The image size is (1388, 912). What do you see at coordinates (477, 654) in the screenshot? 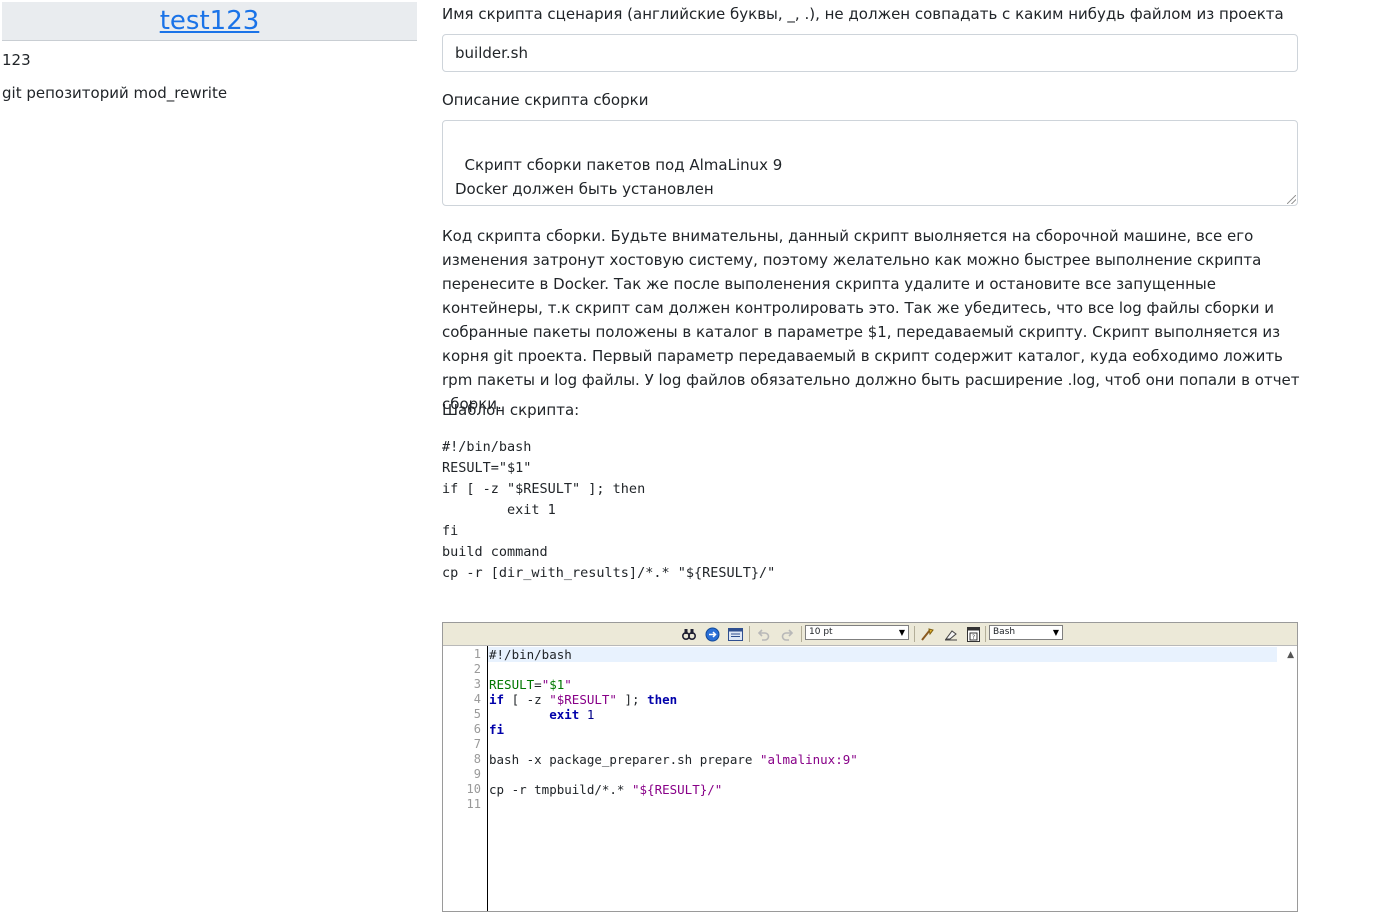
I see `line-number: 1` at bounding box center [477, 654].